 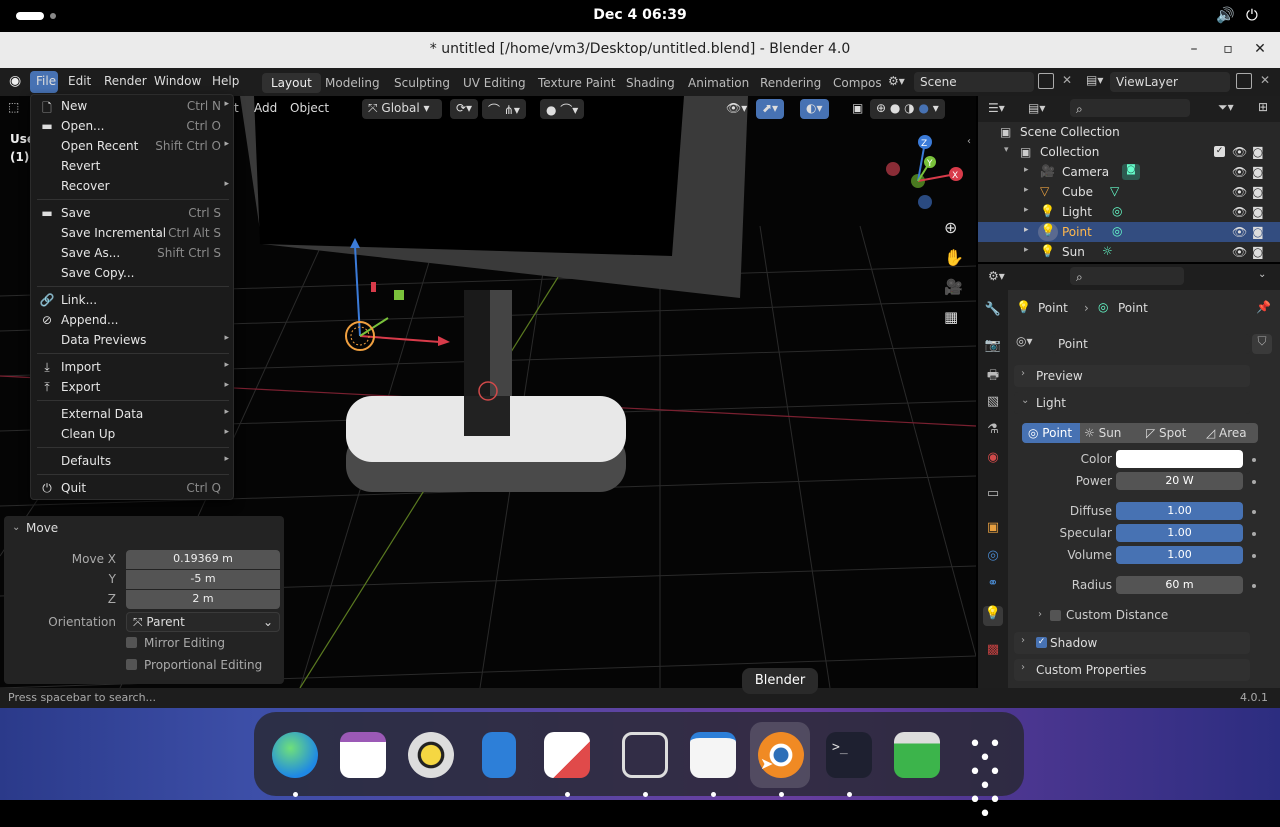 I want to click on expand-chevron-icon: ▾, so click(x=1006, y=150).